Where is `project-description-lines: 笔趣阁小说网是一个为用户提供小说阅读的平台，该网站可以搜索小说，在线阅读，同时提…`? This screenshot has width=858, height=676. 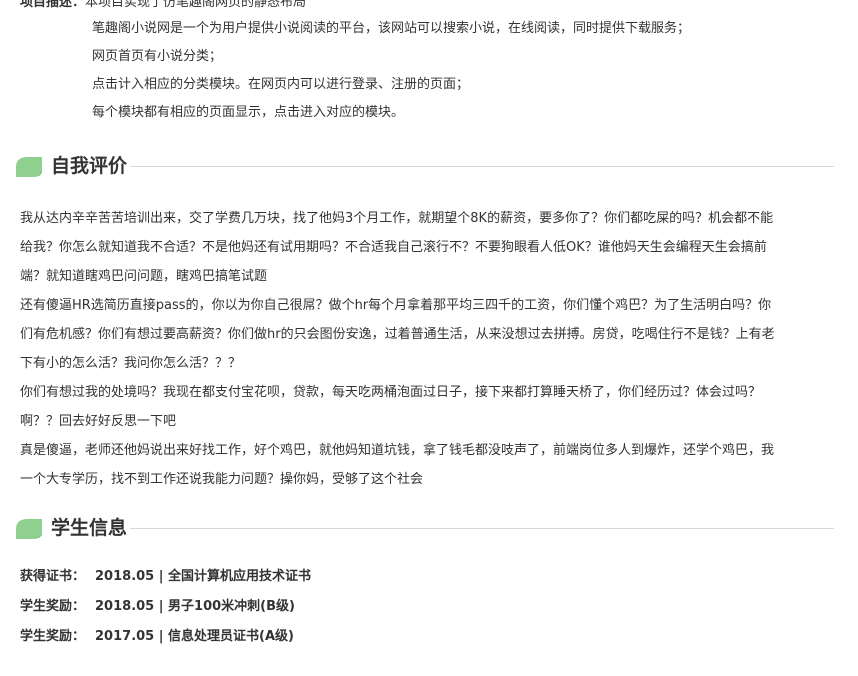
project-description-lines: 笔趣阁小说网是一个为用户提供小说阅读的平台，该网站可以搜索小说，在线阅读，同时提… is located at coordinates (391, 71).